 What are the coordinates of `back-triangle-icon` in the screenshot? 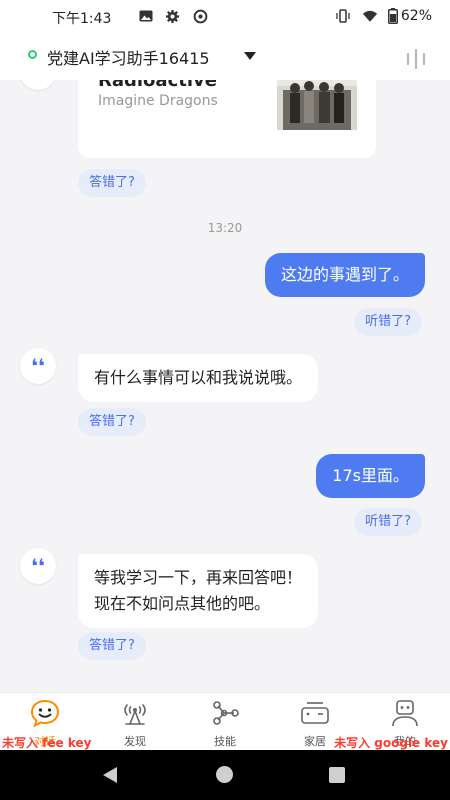 It's located at (110, 775).